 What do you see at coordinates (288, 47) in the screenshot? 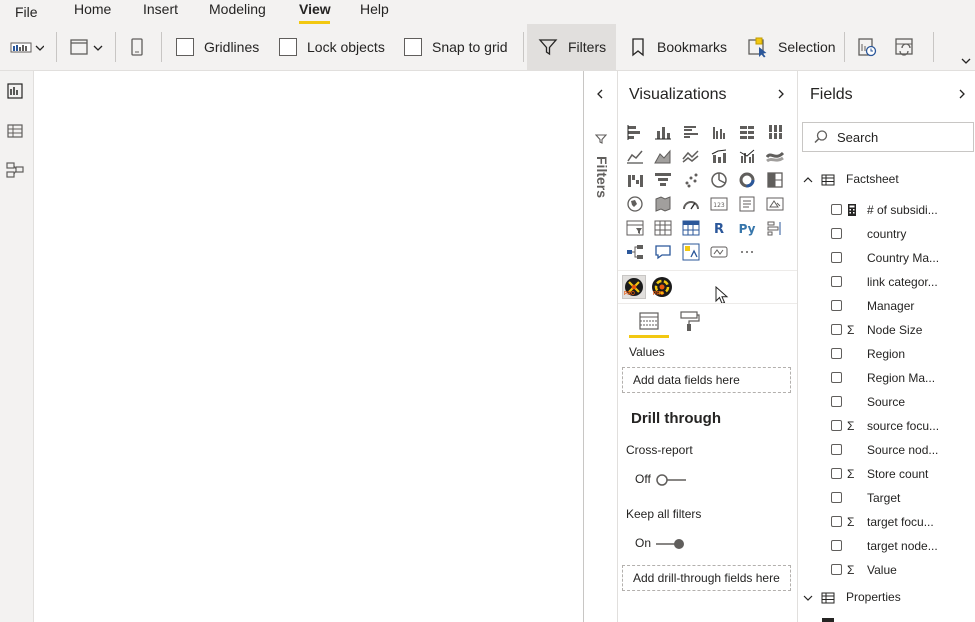
I see `lock-objects-checkbox` at bounding box center [288, 47].